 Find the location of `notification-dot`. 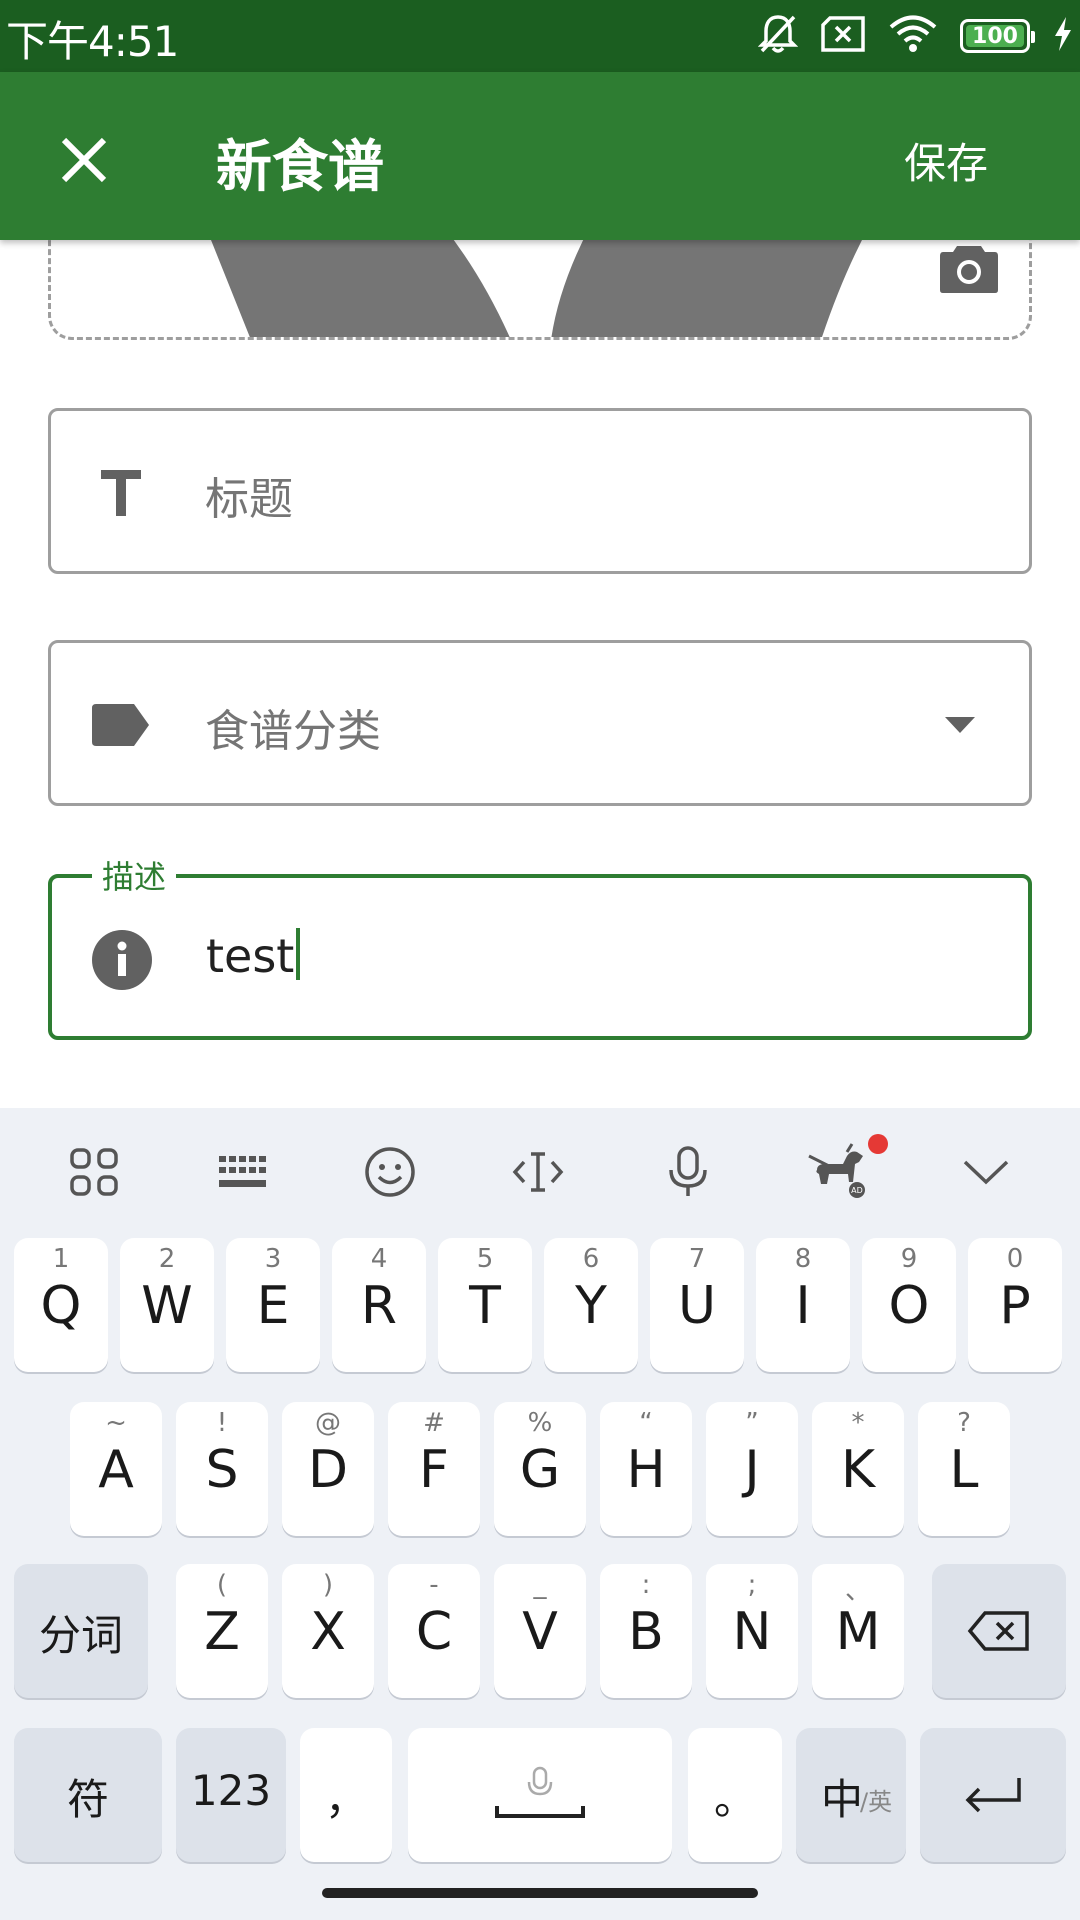

notification-dot is located at coordinates (878, 1144).